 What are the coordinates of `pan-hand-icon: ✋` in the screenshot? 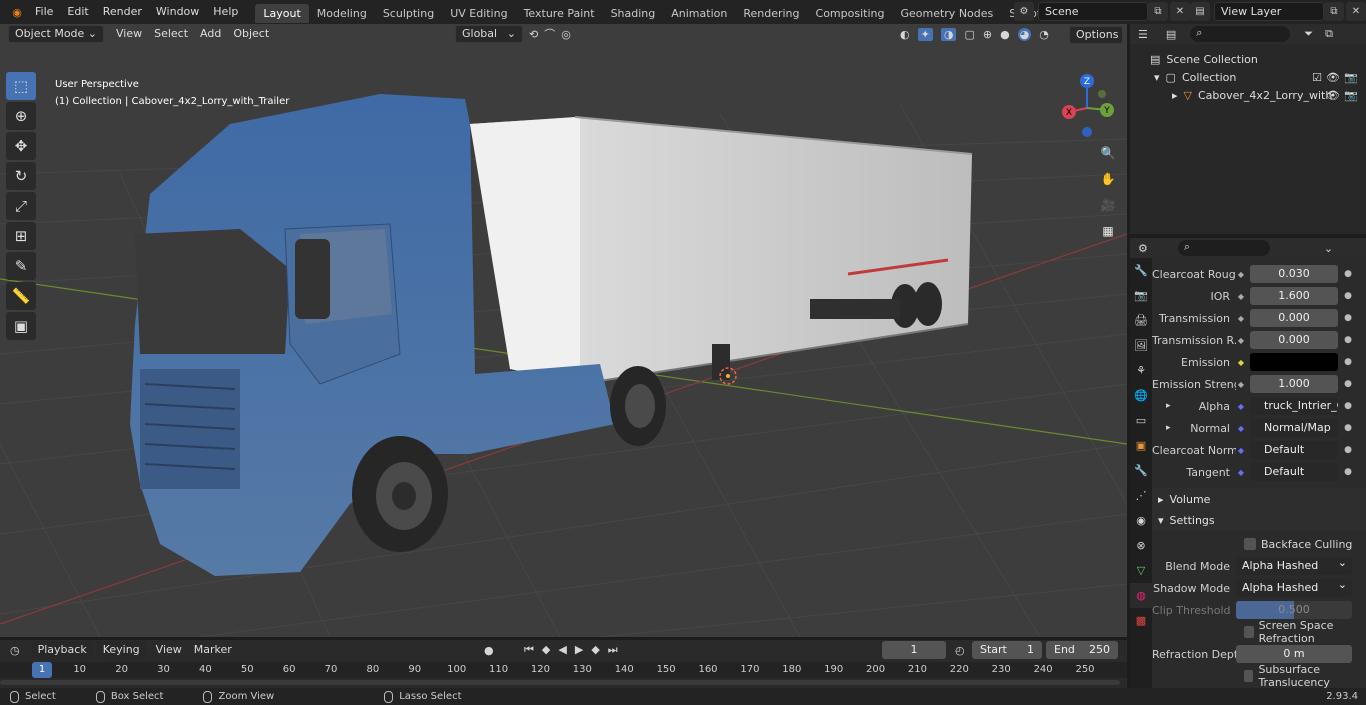 It's located at (1108, 179).